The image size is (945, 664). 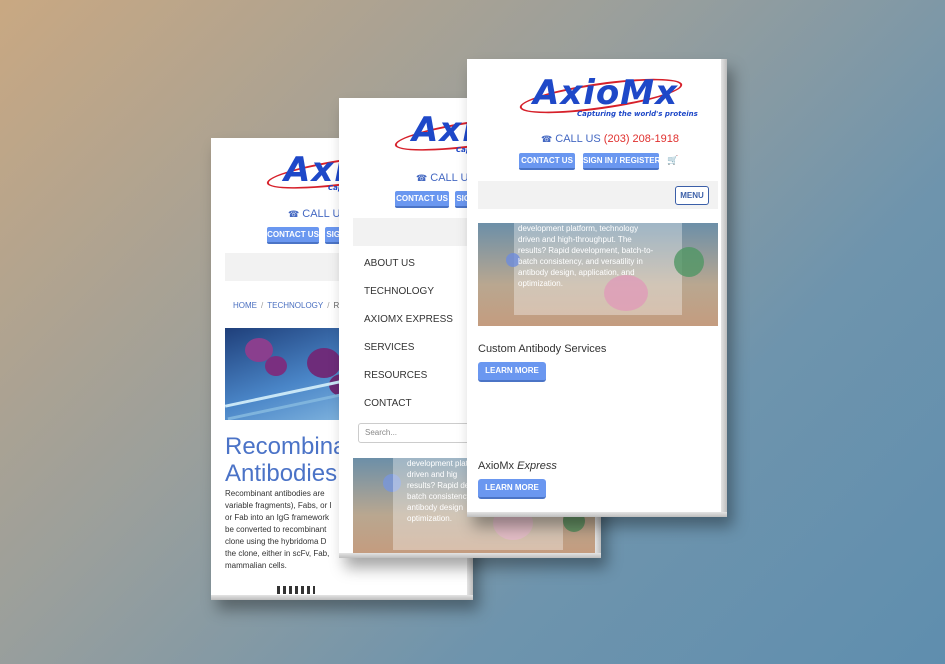 I want to click on nav-about-us: ABOUT US, so click(x=408, y=264).